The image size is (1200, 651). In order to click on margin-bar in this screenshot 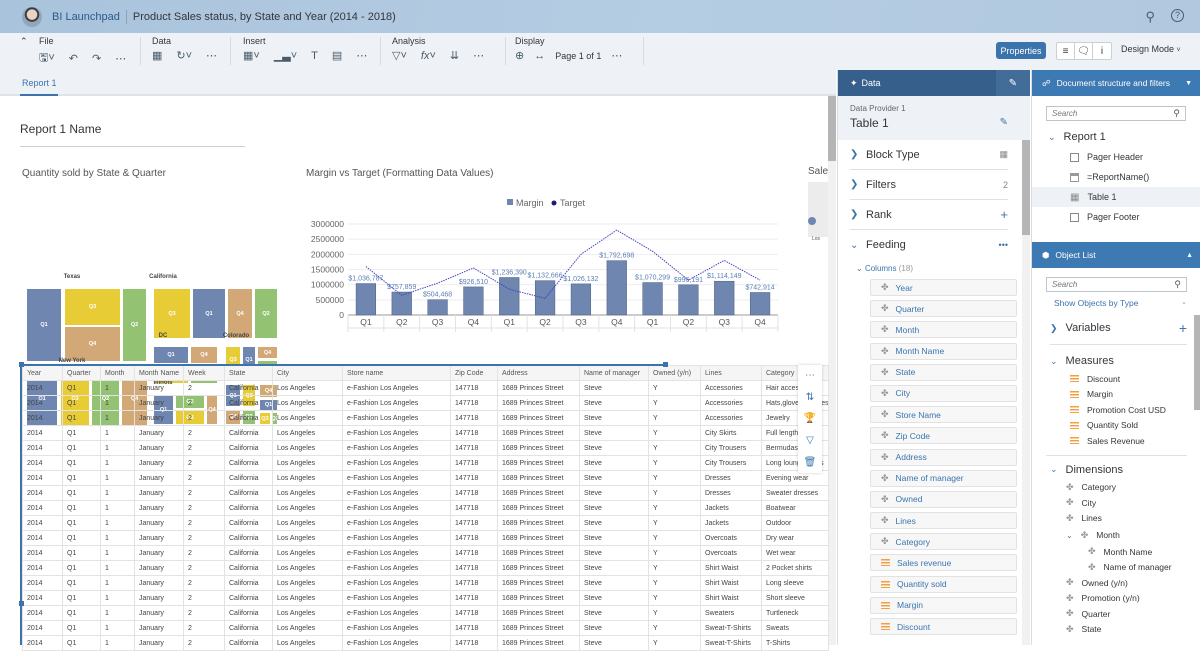, I will do `click(652, 299)`.